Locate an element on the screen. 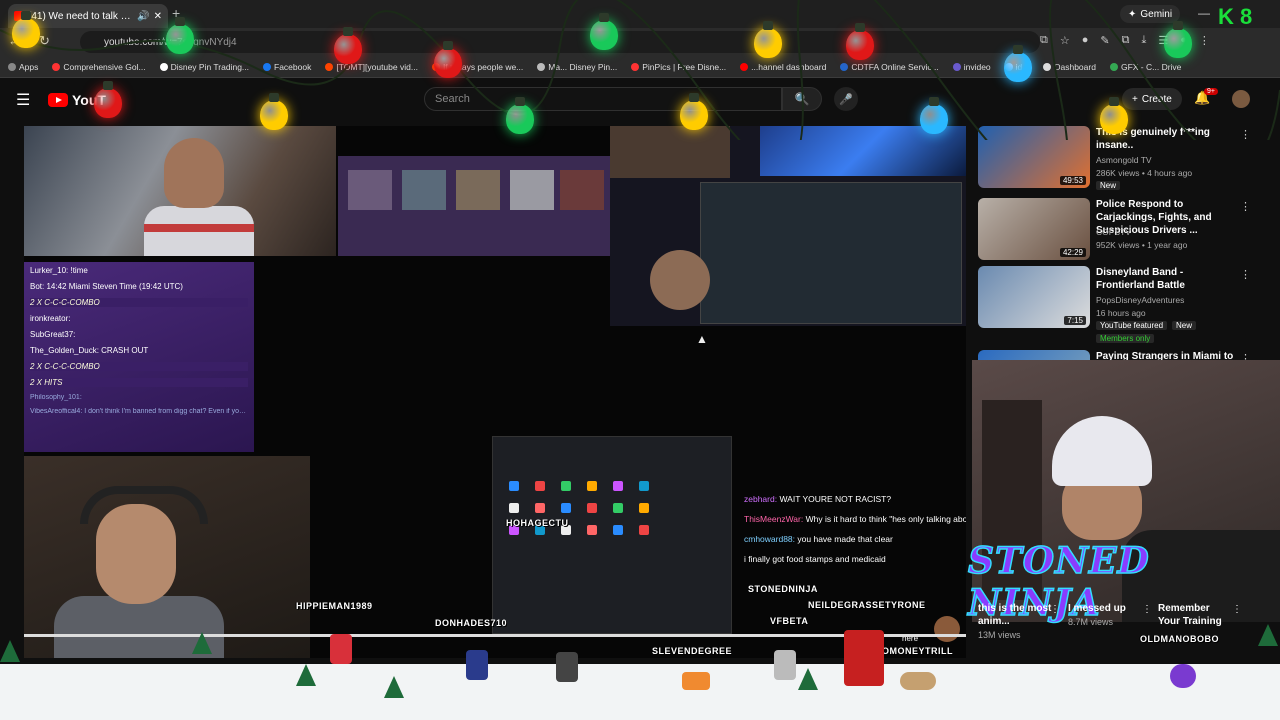 This screenshot has height=720, width=1280. viewer-tag: OLDMANOBOBO is located at coordinates (1179, 639).